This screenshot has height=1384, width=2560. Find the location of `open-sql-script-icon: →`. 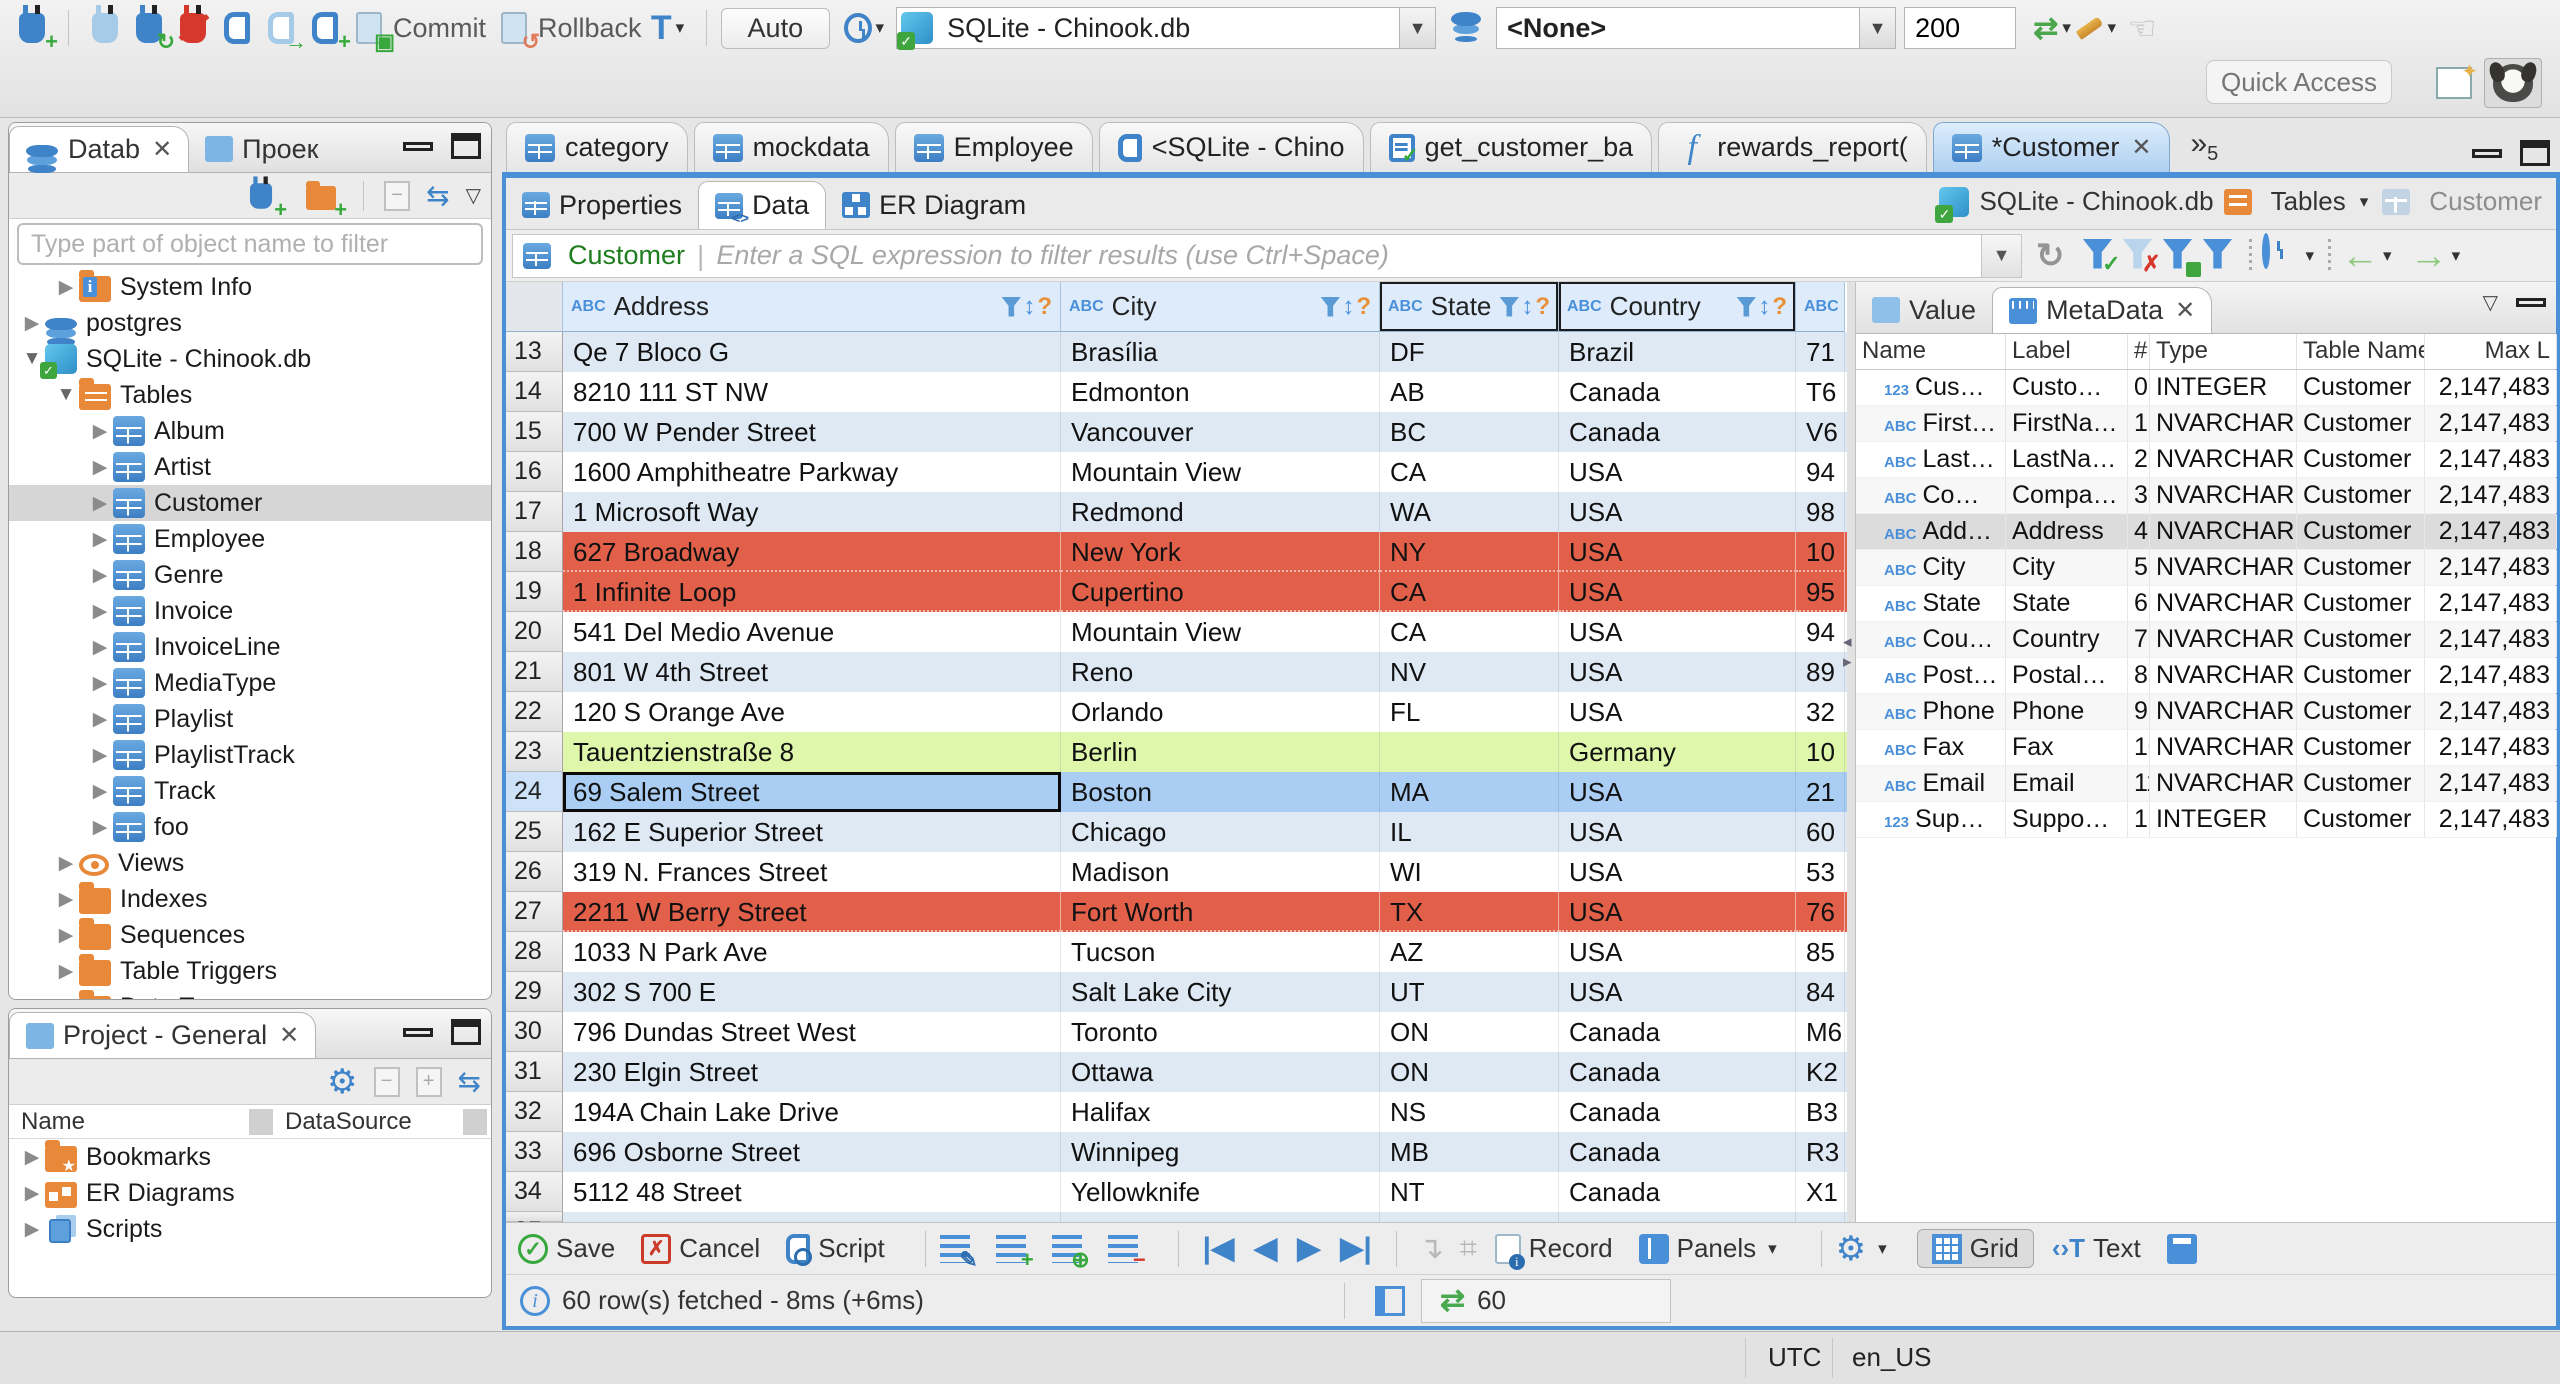

open-sql-script-icon: → is located at coordinates (283, 30).